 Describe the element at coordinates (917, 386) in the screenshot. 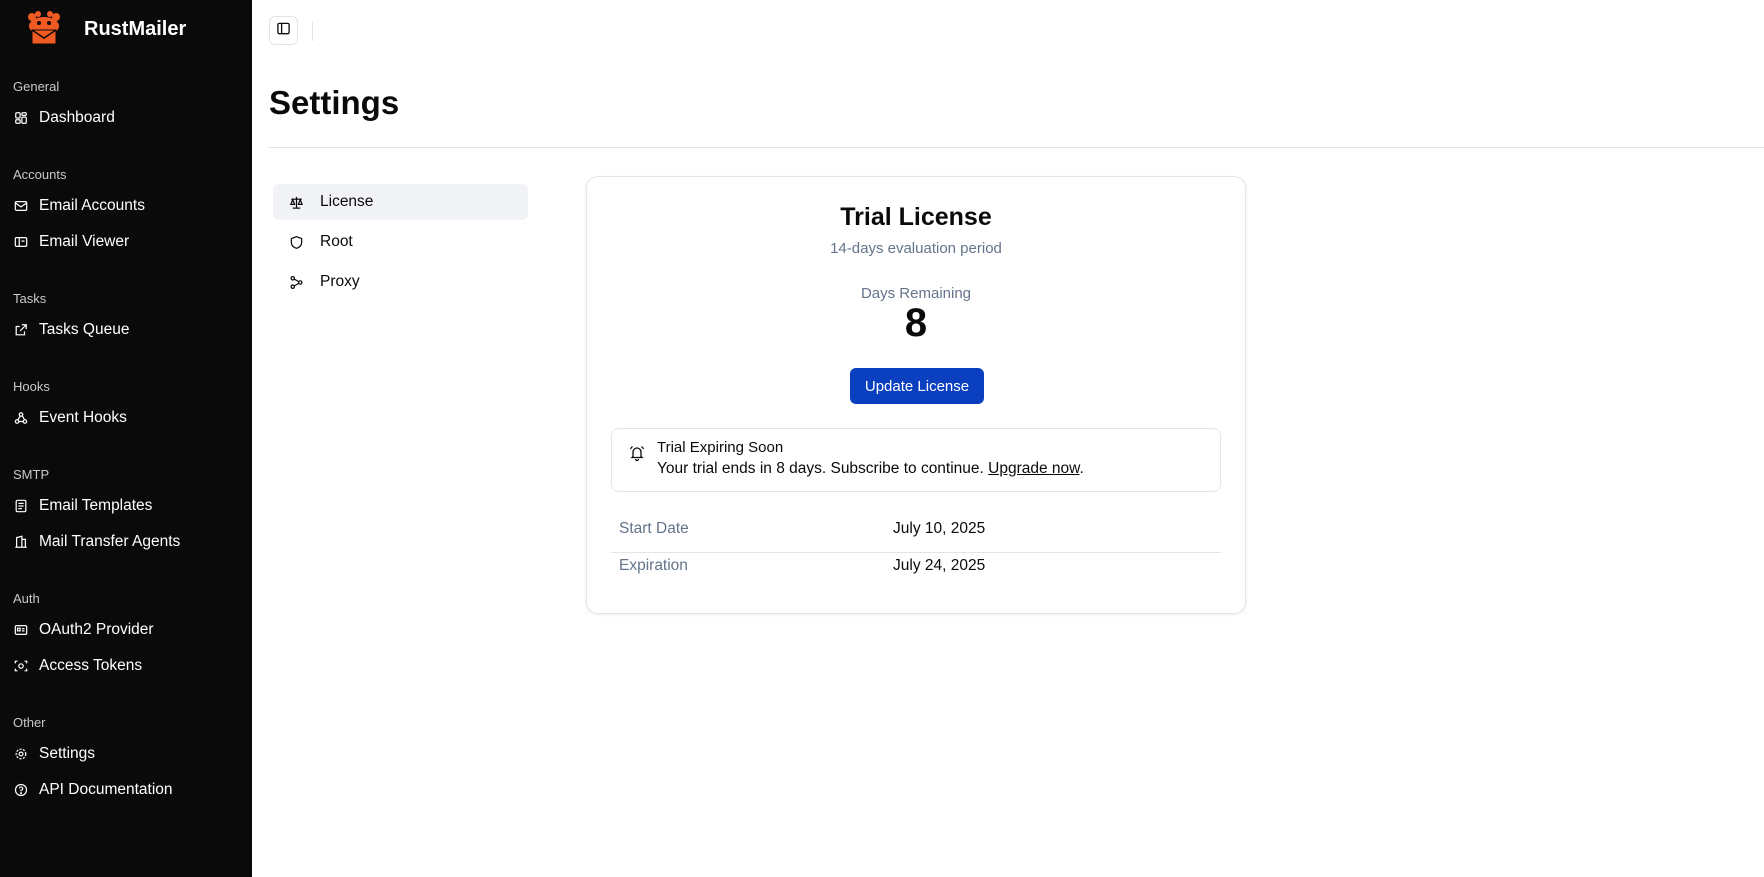

I see `update-license-button: Update License` at that location.